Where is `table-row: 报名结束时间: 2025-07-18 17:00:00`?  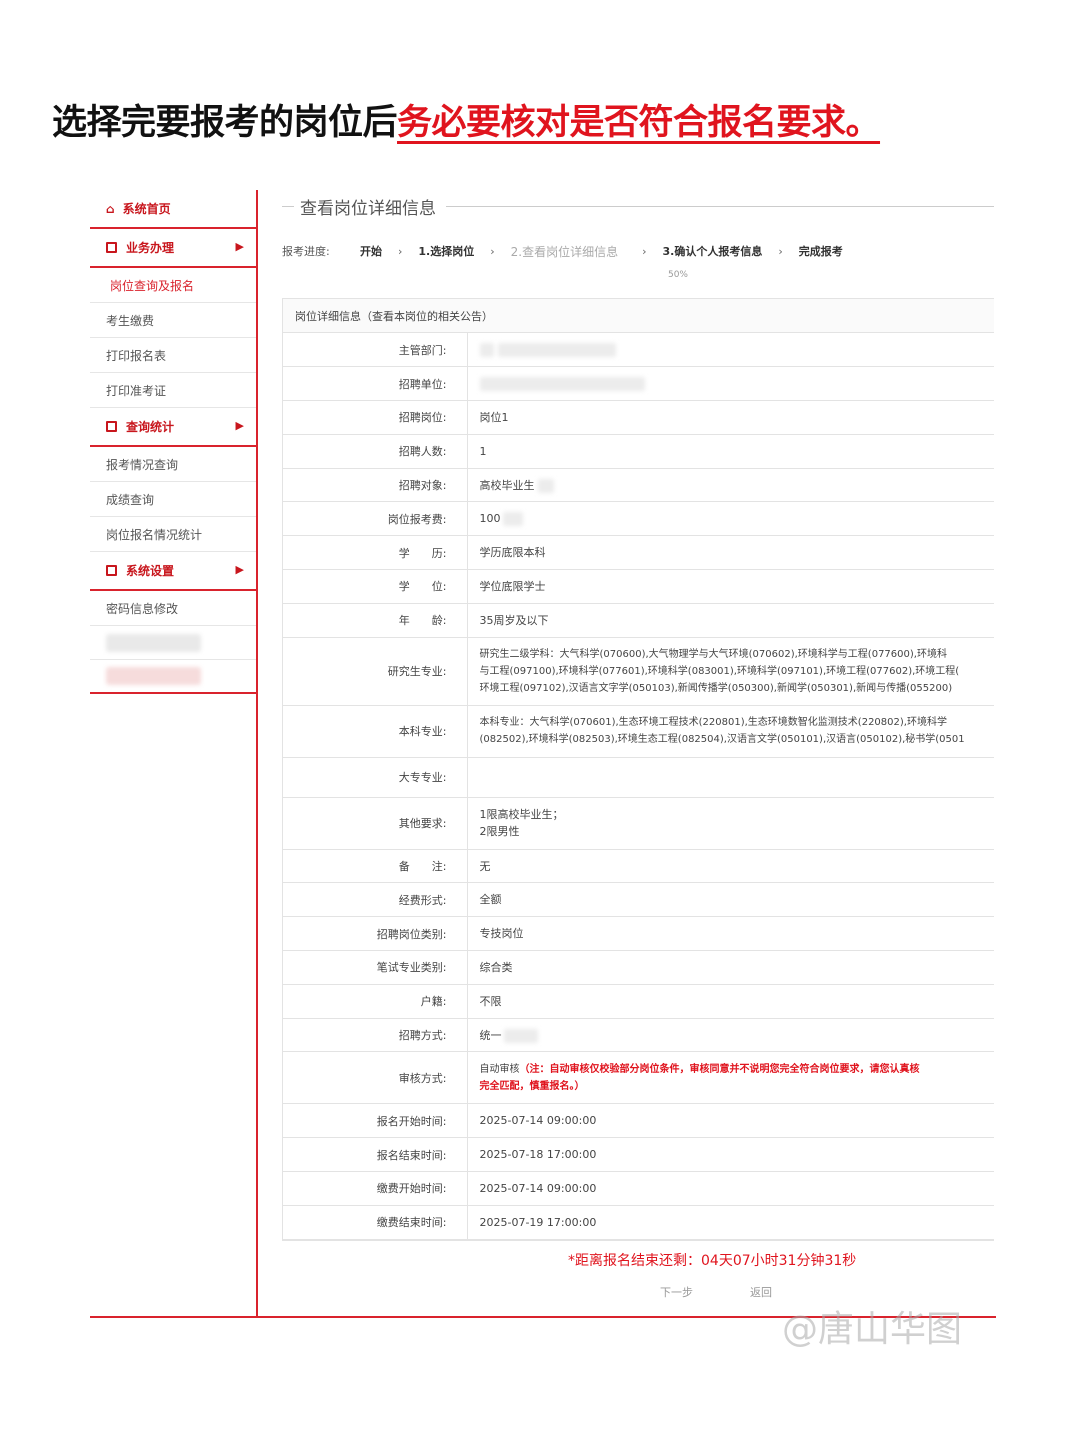 table-row: 报名结束时间: 2025-07-18 17:00:00 is located at coordinates (638, 1155).